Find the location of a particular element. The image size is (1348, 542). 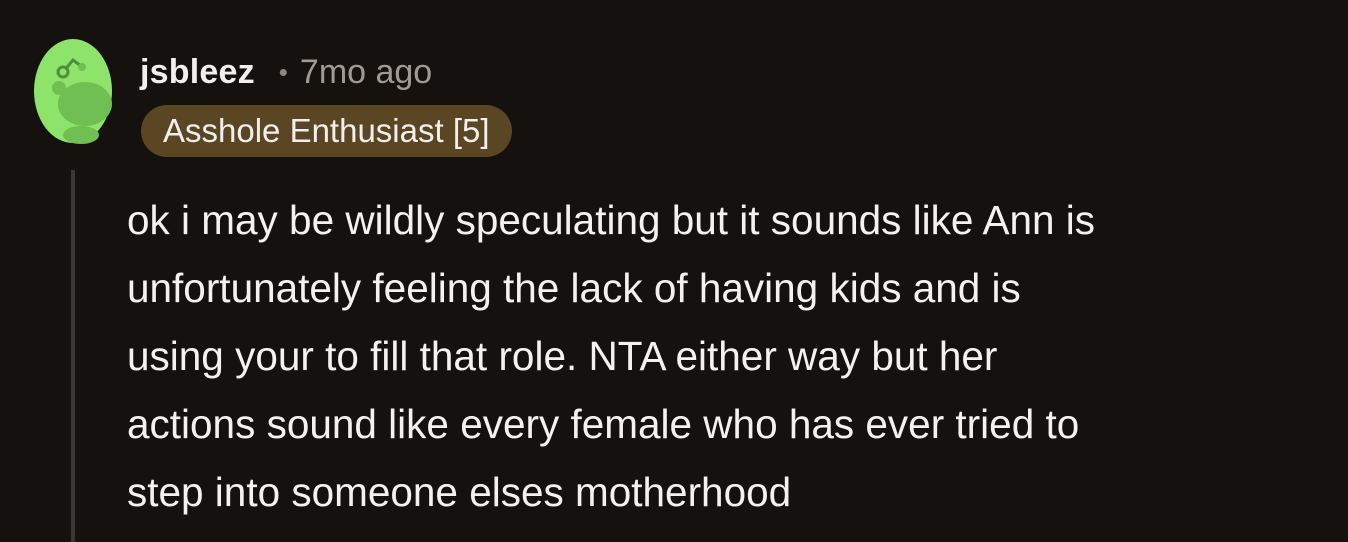

username-link: jsbleez is located at coordinates (197, 72).